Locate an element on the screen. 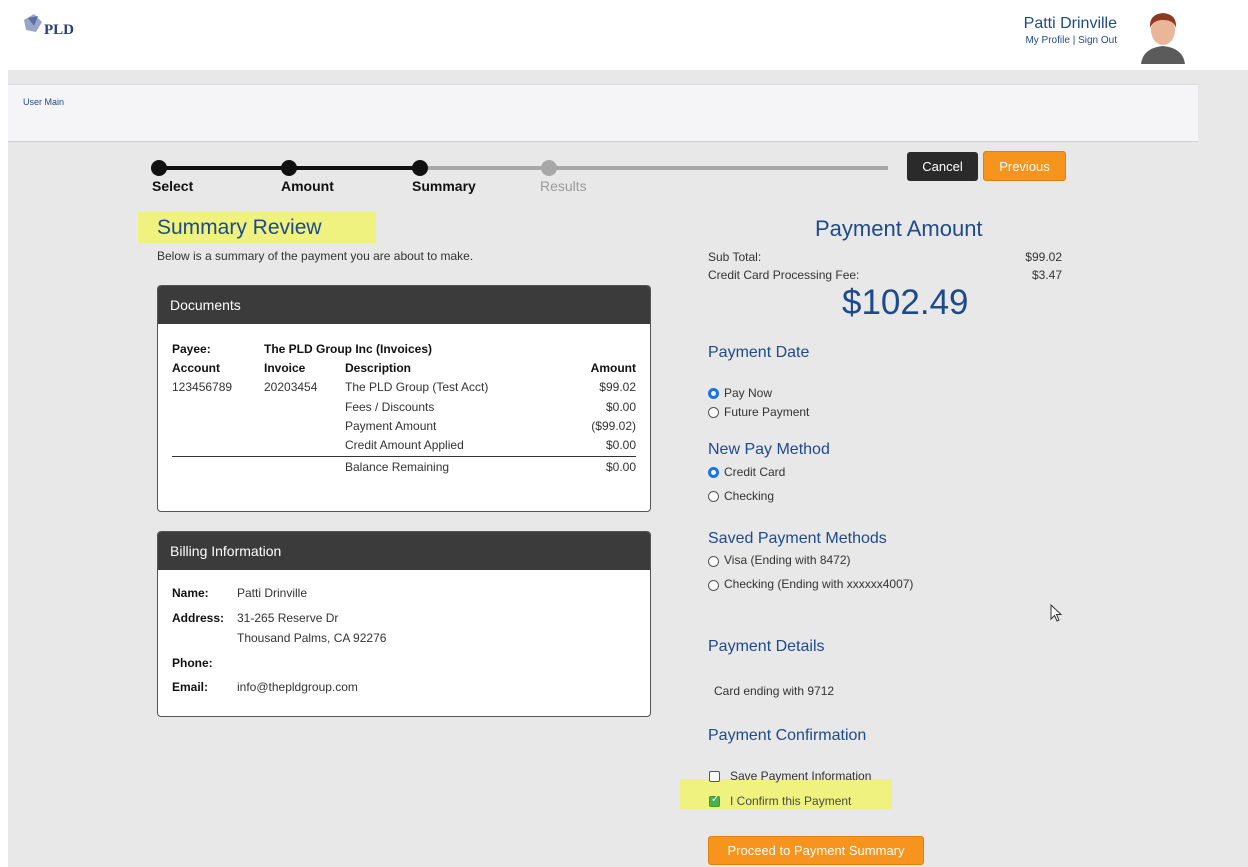 The image size is (1248, 867). step-label-amount: Amount is located at coordinates (307, 186).